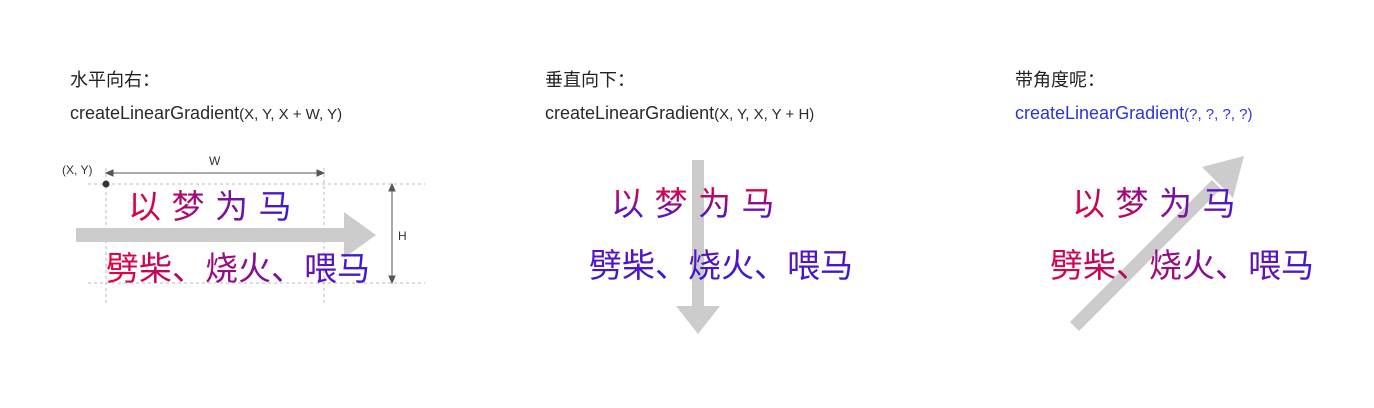  Describe the element at coordinates (1157, 243) in the screenshot. I see `direction-arrow` at that location.